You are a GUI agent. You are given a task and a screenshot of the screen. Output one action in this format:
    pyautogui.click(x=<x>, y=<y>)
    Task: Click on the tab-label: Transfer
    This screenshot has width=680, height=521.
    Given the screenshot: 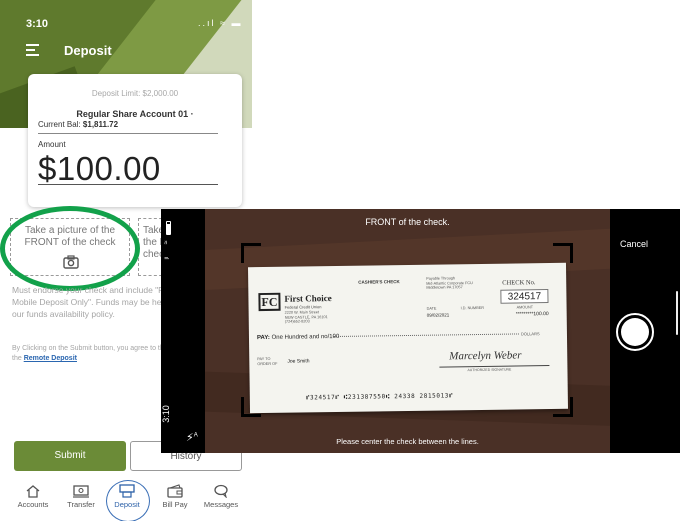 What is the action you would take?
    pyautogui.click(x=81, y=504)
    